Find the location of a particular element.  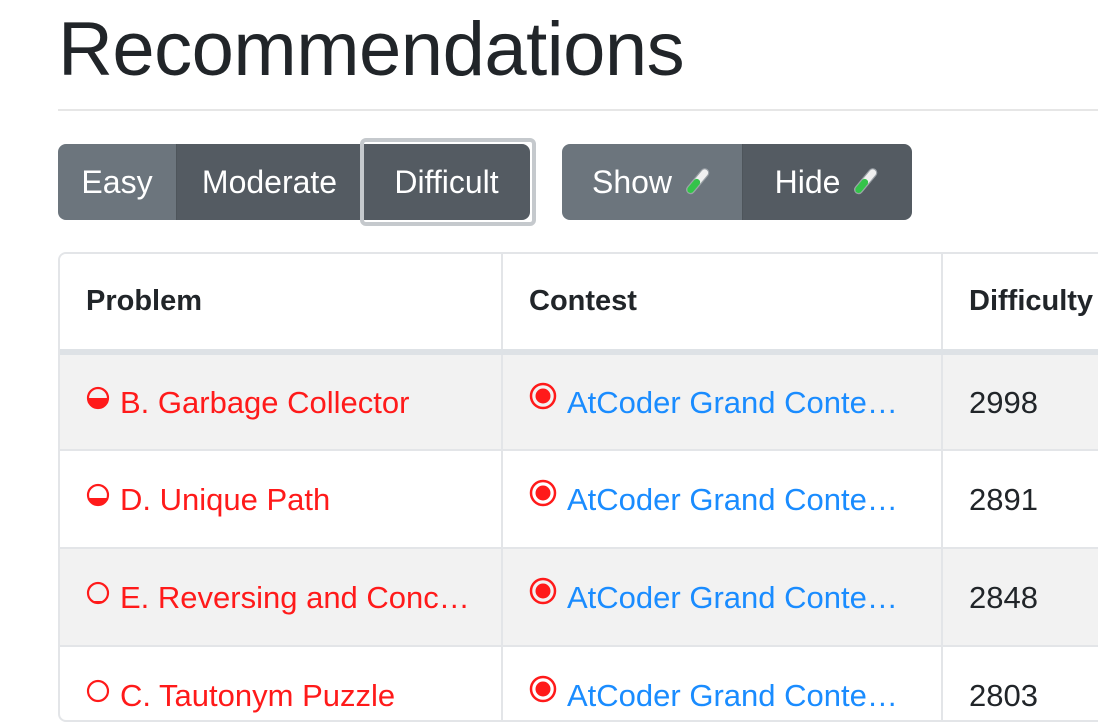

easy-filter-button: Easy is located at coordinates (117, 182).